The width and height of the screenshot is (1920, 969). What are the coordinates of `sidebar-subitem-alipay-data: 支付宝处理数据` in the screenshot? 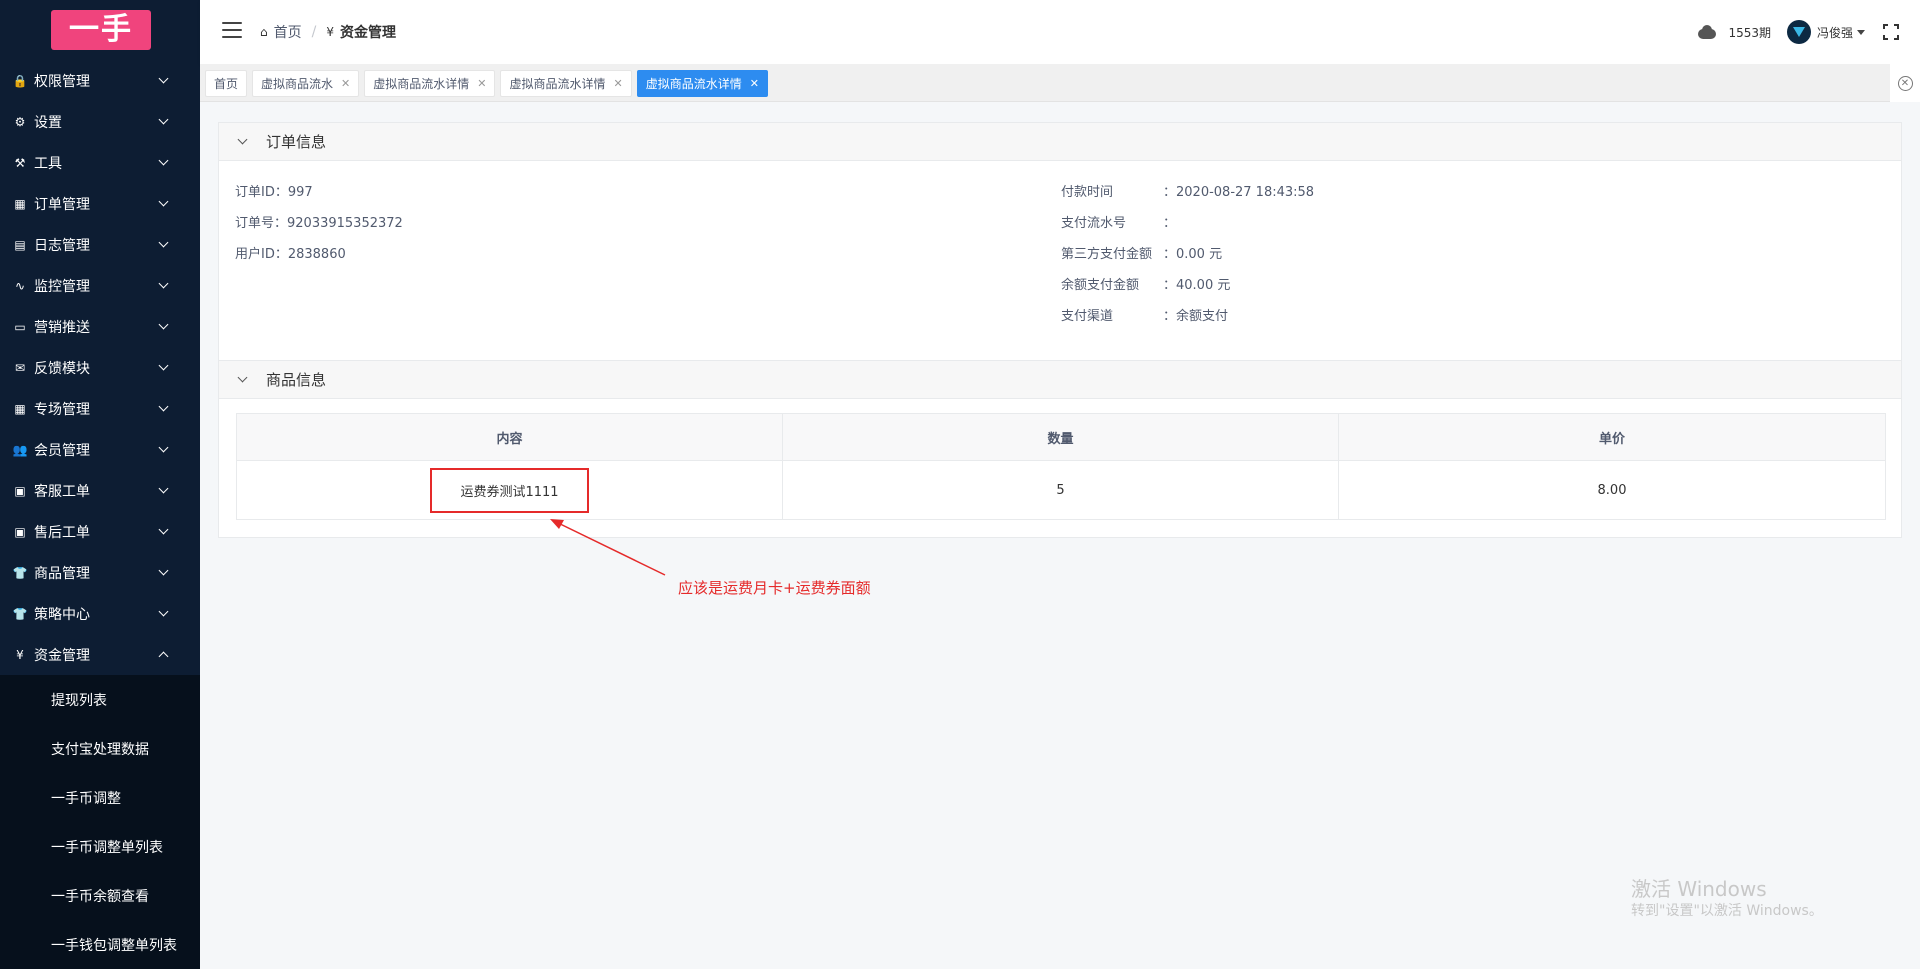 It's located at (100, 748).